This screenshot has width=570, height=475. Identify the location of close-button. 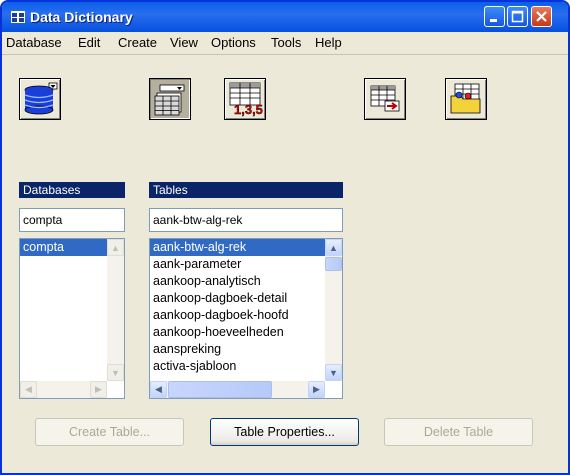
(541, 16).